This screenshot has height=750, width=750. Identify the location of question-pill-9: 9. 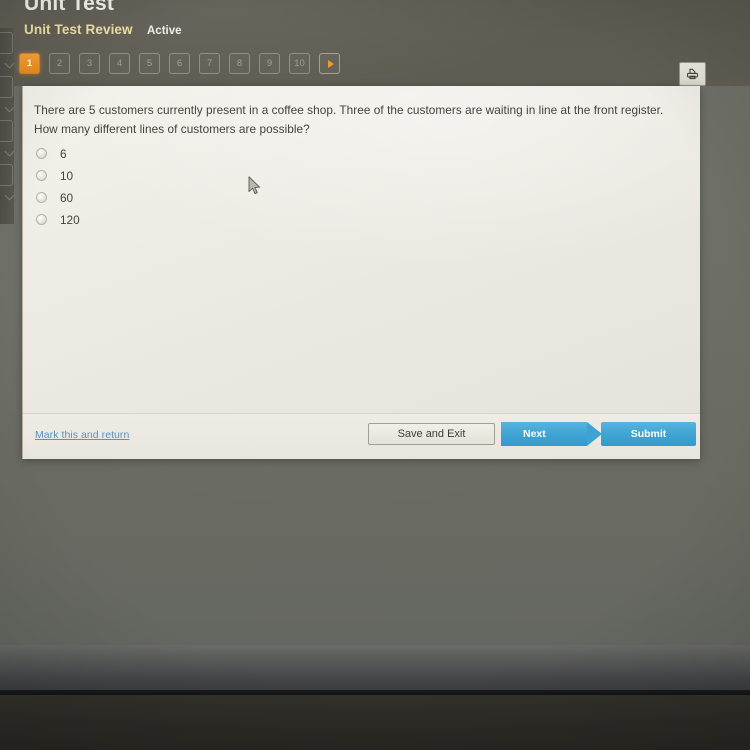
(269, 63).